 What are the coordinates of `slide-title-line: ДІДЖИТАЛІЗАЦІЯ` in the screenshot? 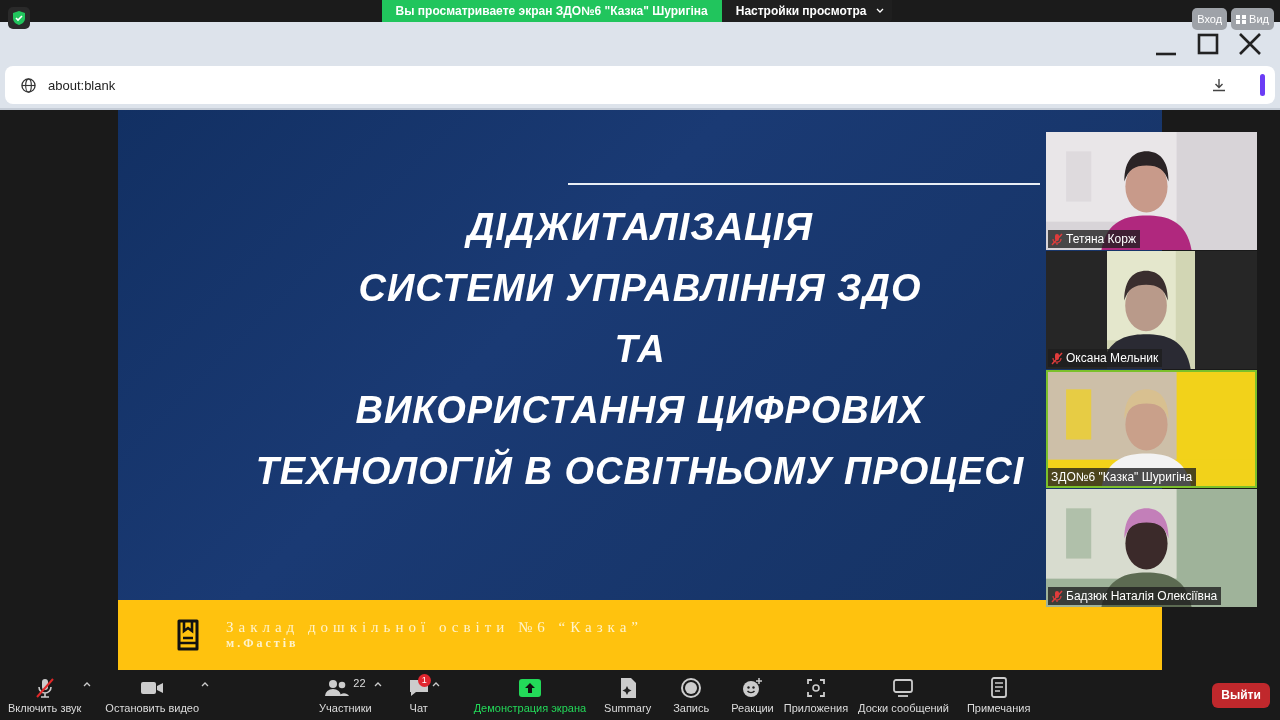 It's located at (640, 227).